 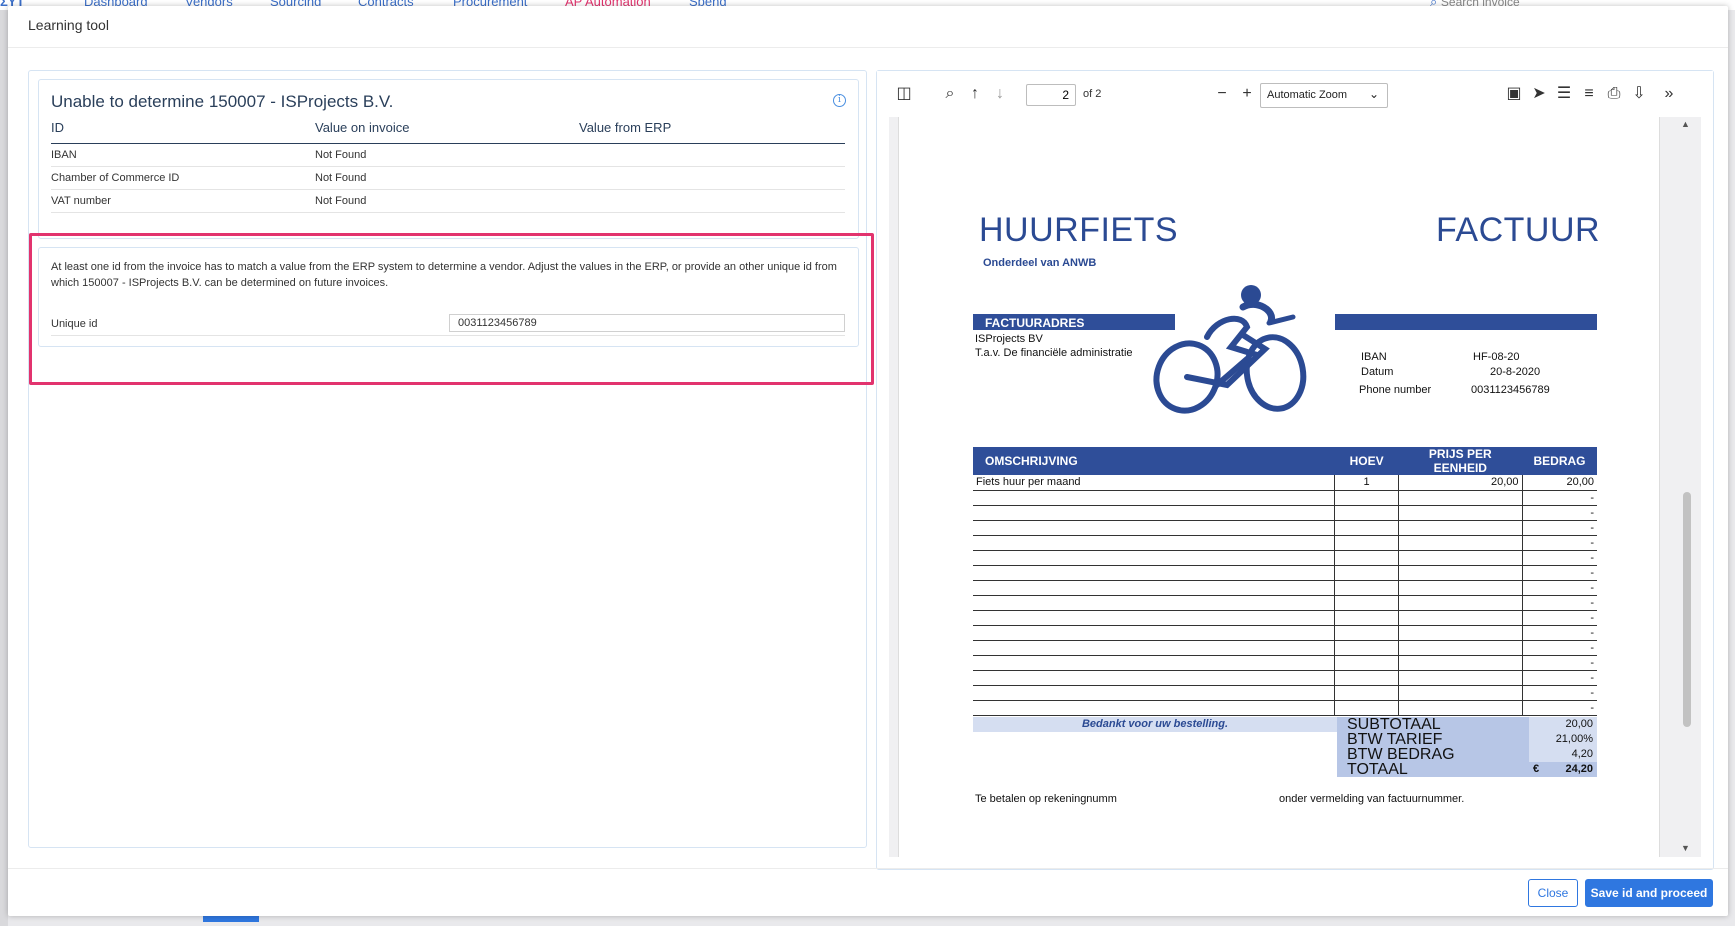 I want to click on total-value: 21,00%, so click(x=1563, y=739).